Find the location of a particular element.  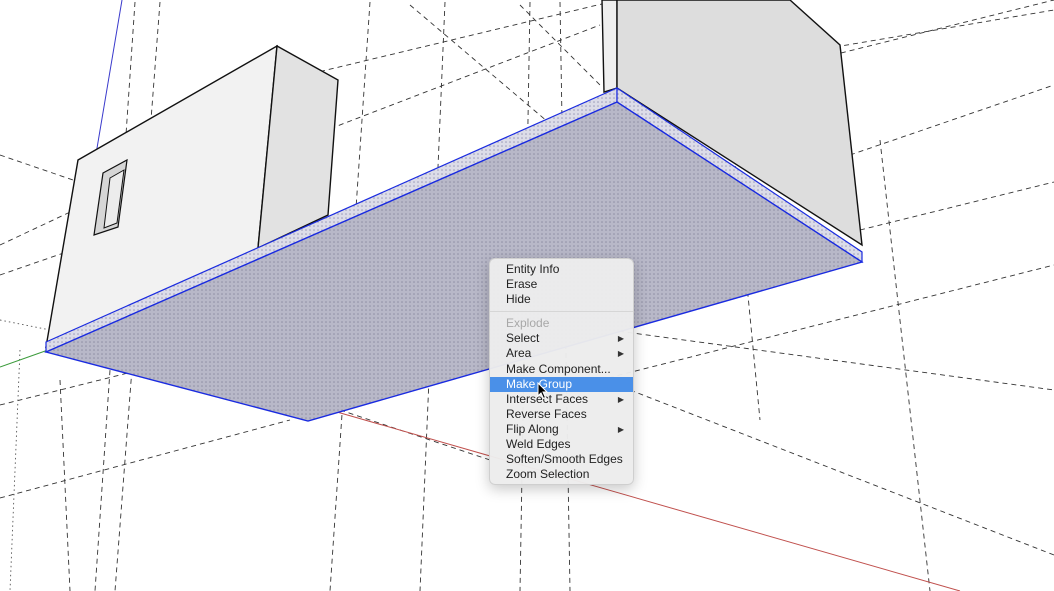

green-axis is located at coordinates (24, 358).